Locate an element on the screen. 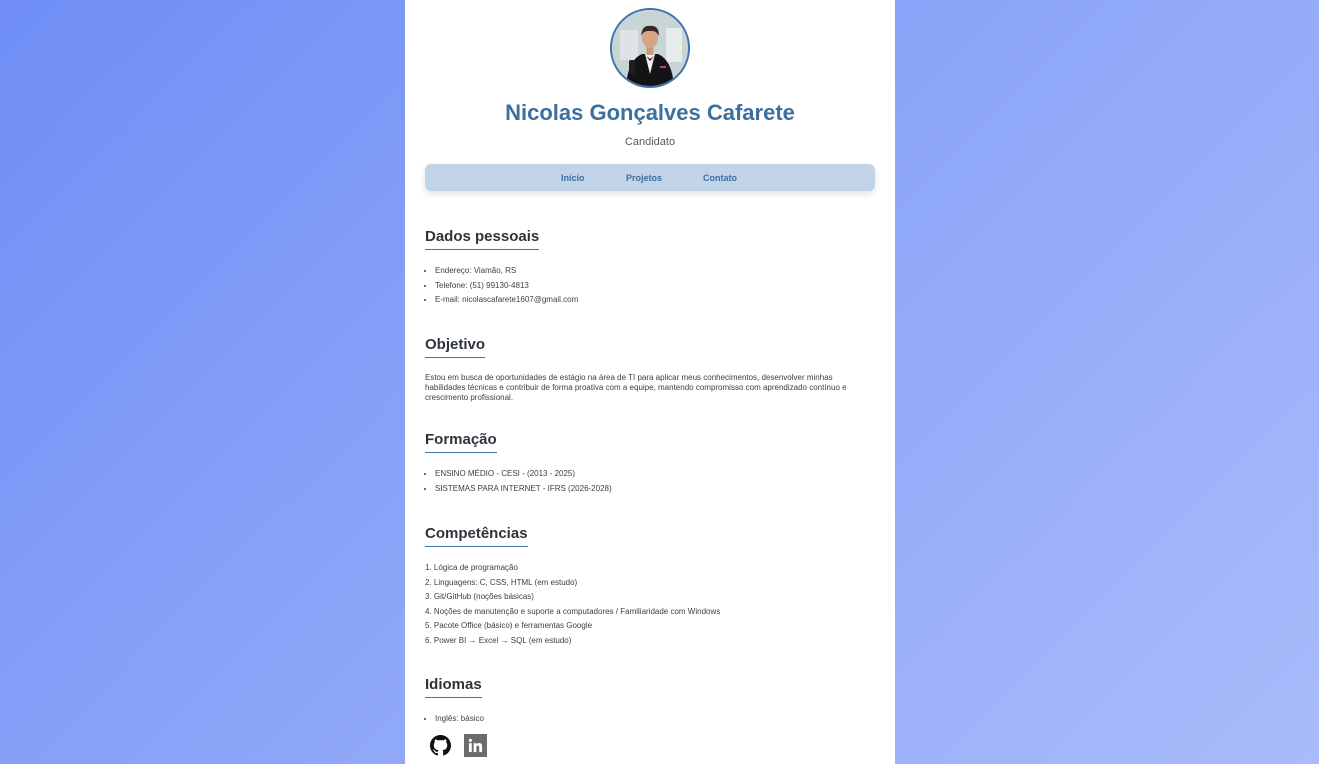 This screenshot has width=1319, height=764. language-item: Inglês: básico is located at coordinates (459, 719).